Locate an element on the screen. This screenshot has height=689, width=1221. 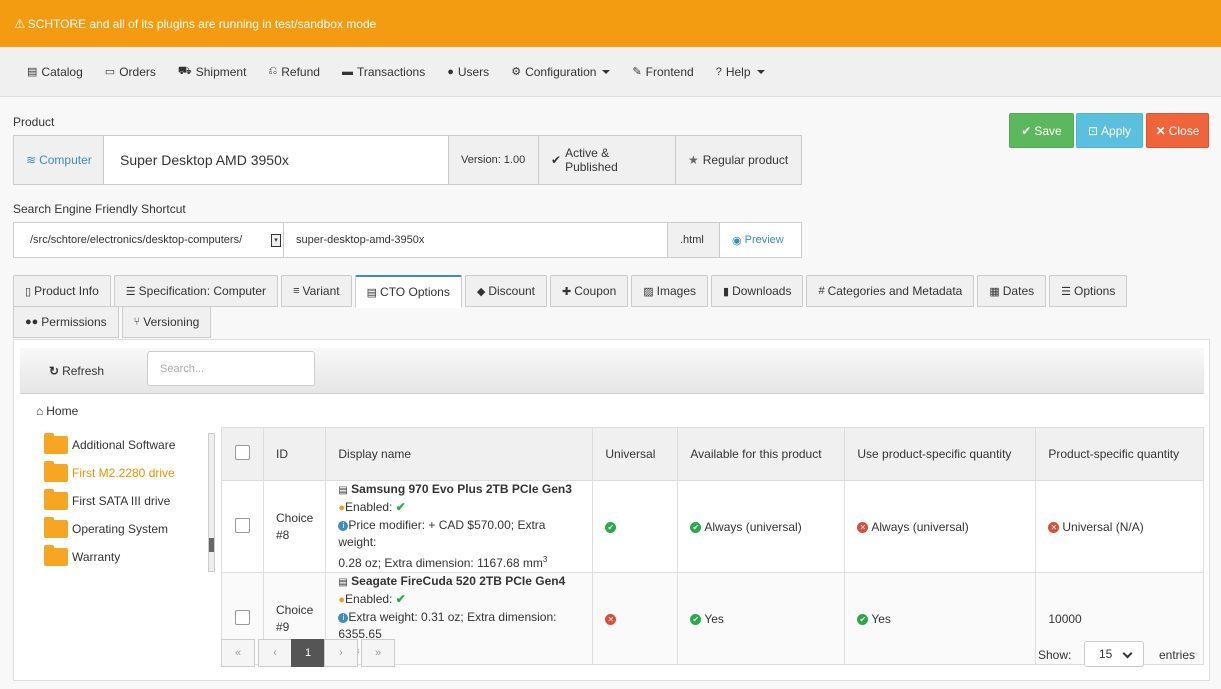
code-branch-icon: ⑂ is located at coordinates (137, 322).